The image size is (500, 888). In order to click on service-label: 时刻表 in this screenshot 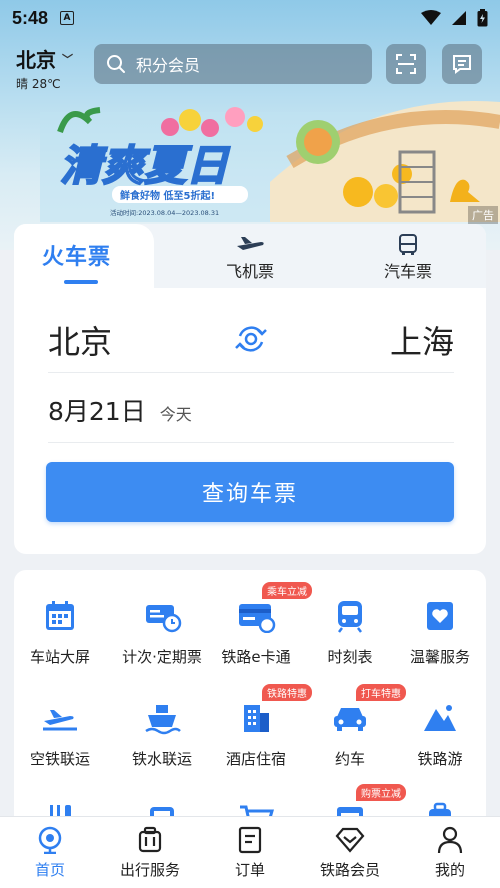, I will do `click(350, 657)`.